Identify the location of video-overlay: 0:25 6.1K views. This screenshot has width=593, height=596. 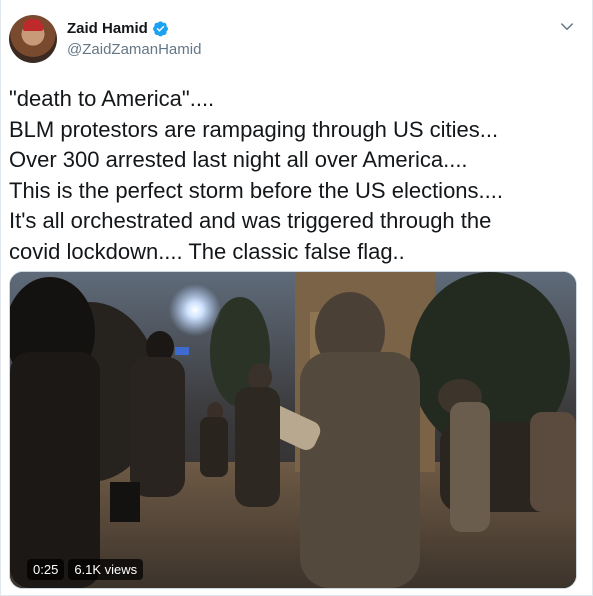
(85, 569).